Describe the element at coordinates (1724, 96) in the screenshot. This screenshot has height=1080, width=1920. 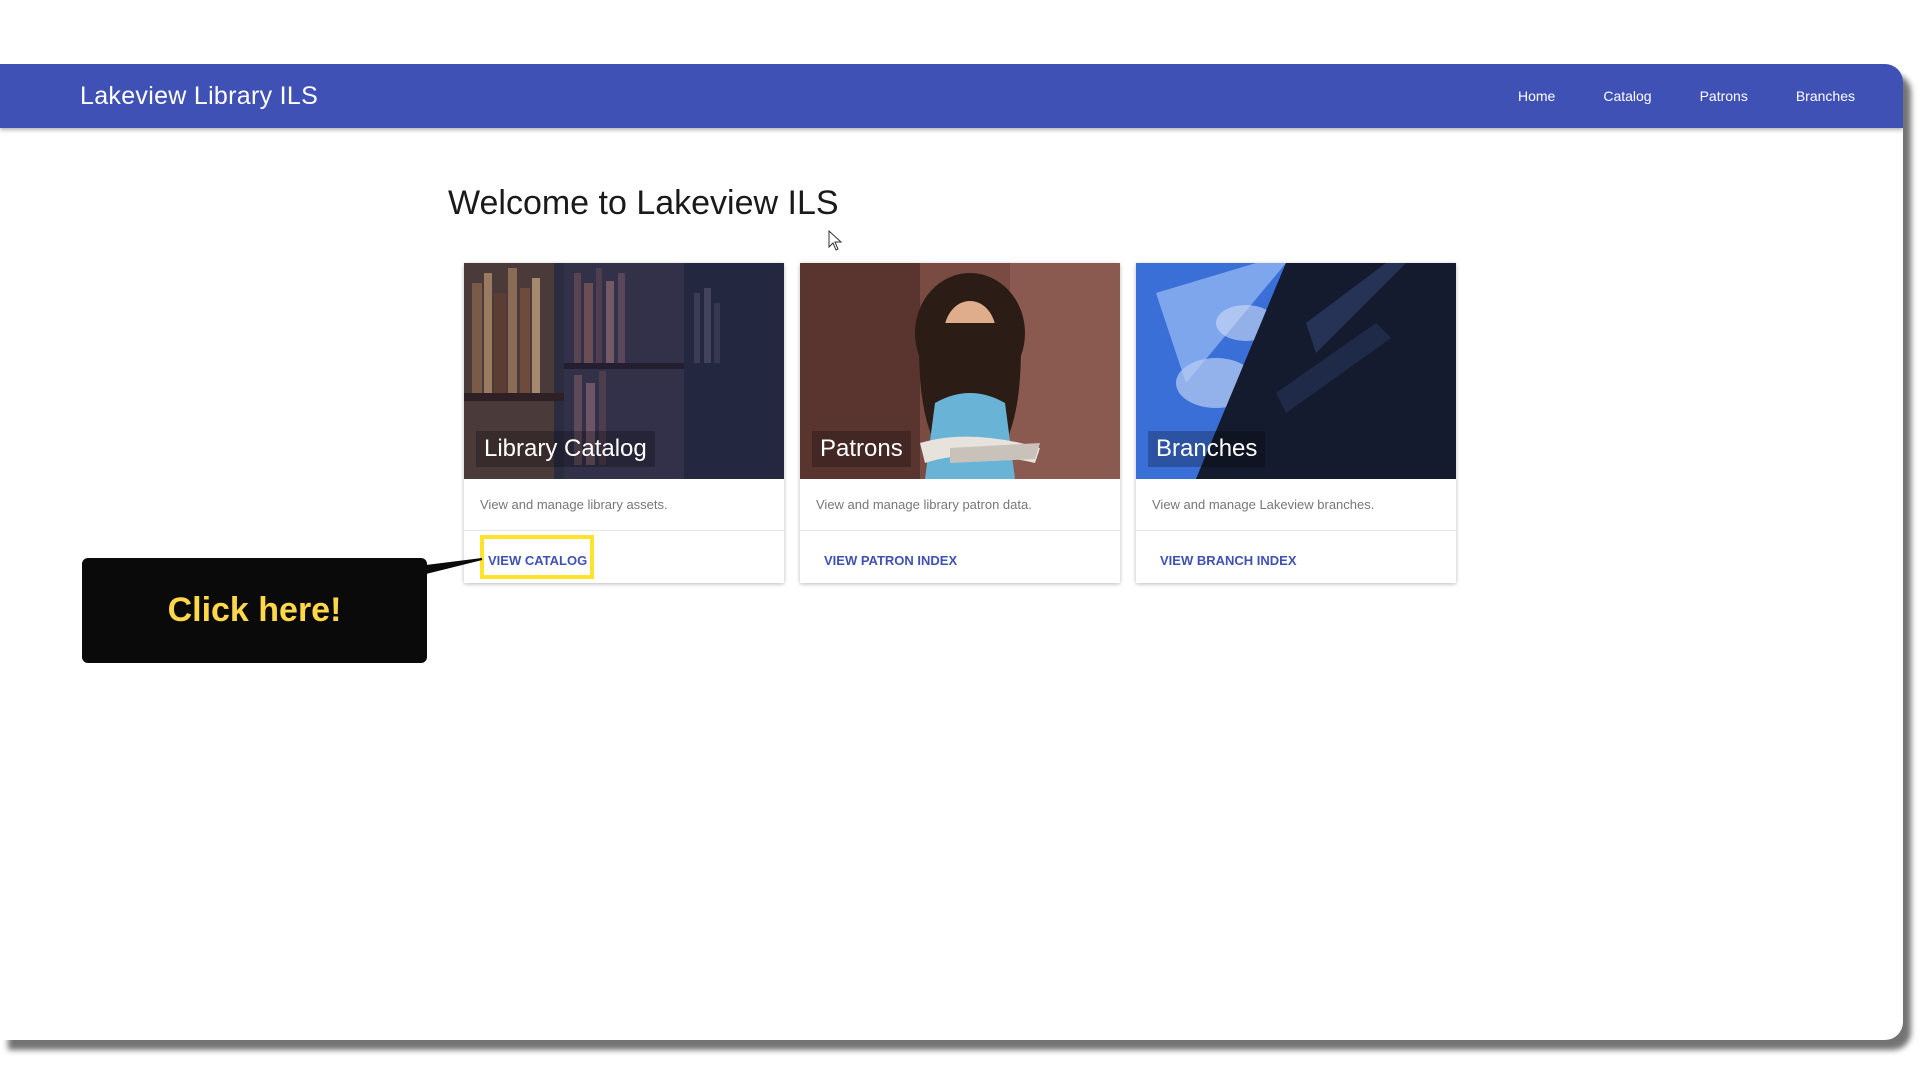
I see `nav-link-patrons: Patrons` at that location.